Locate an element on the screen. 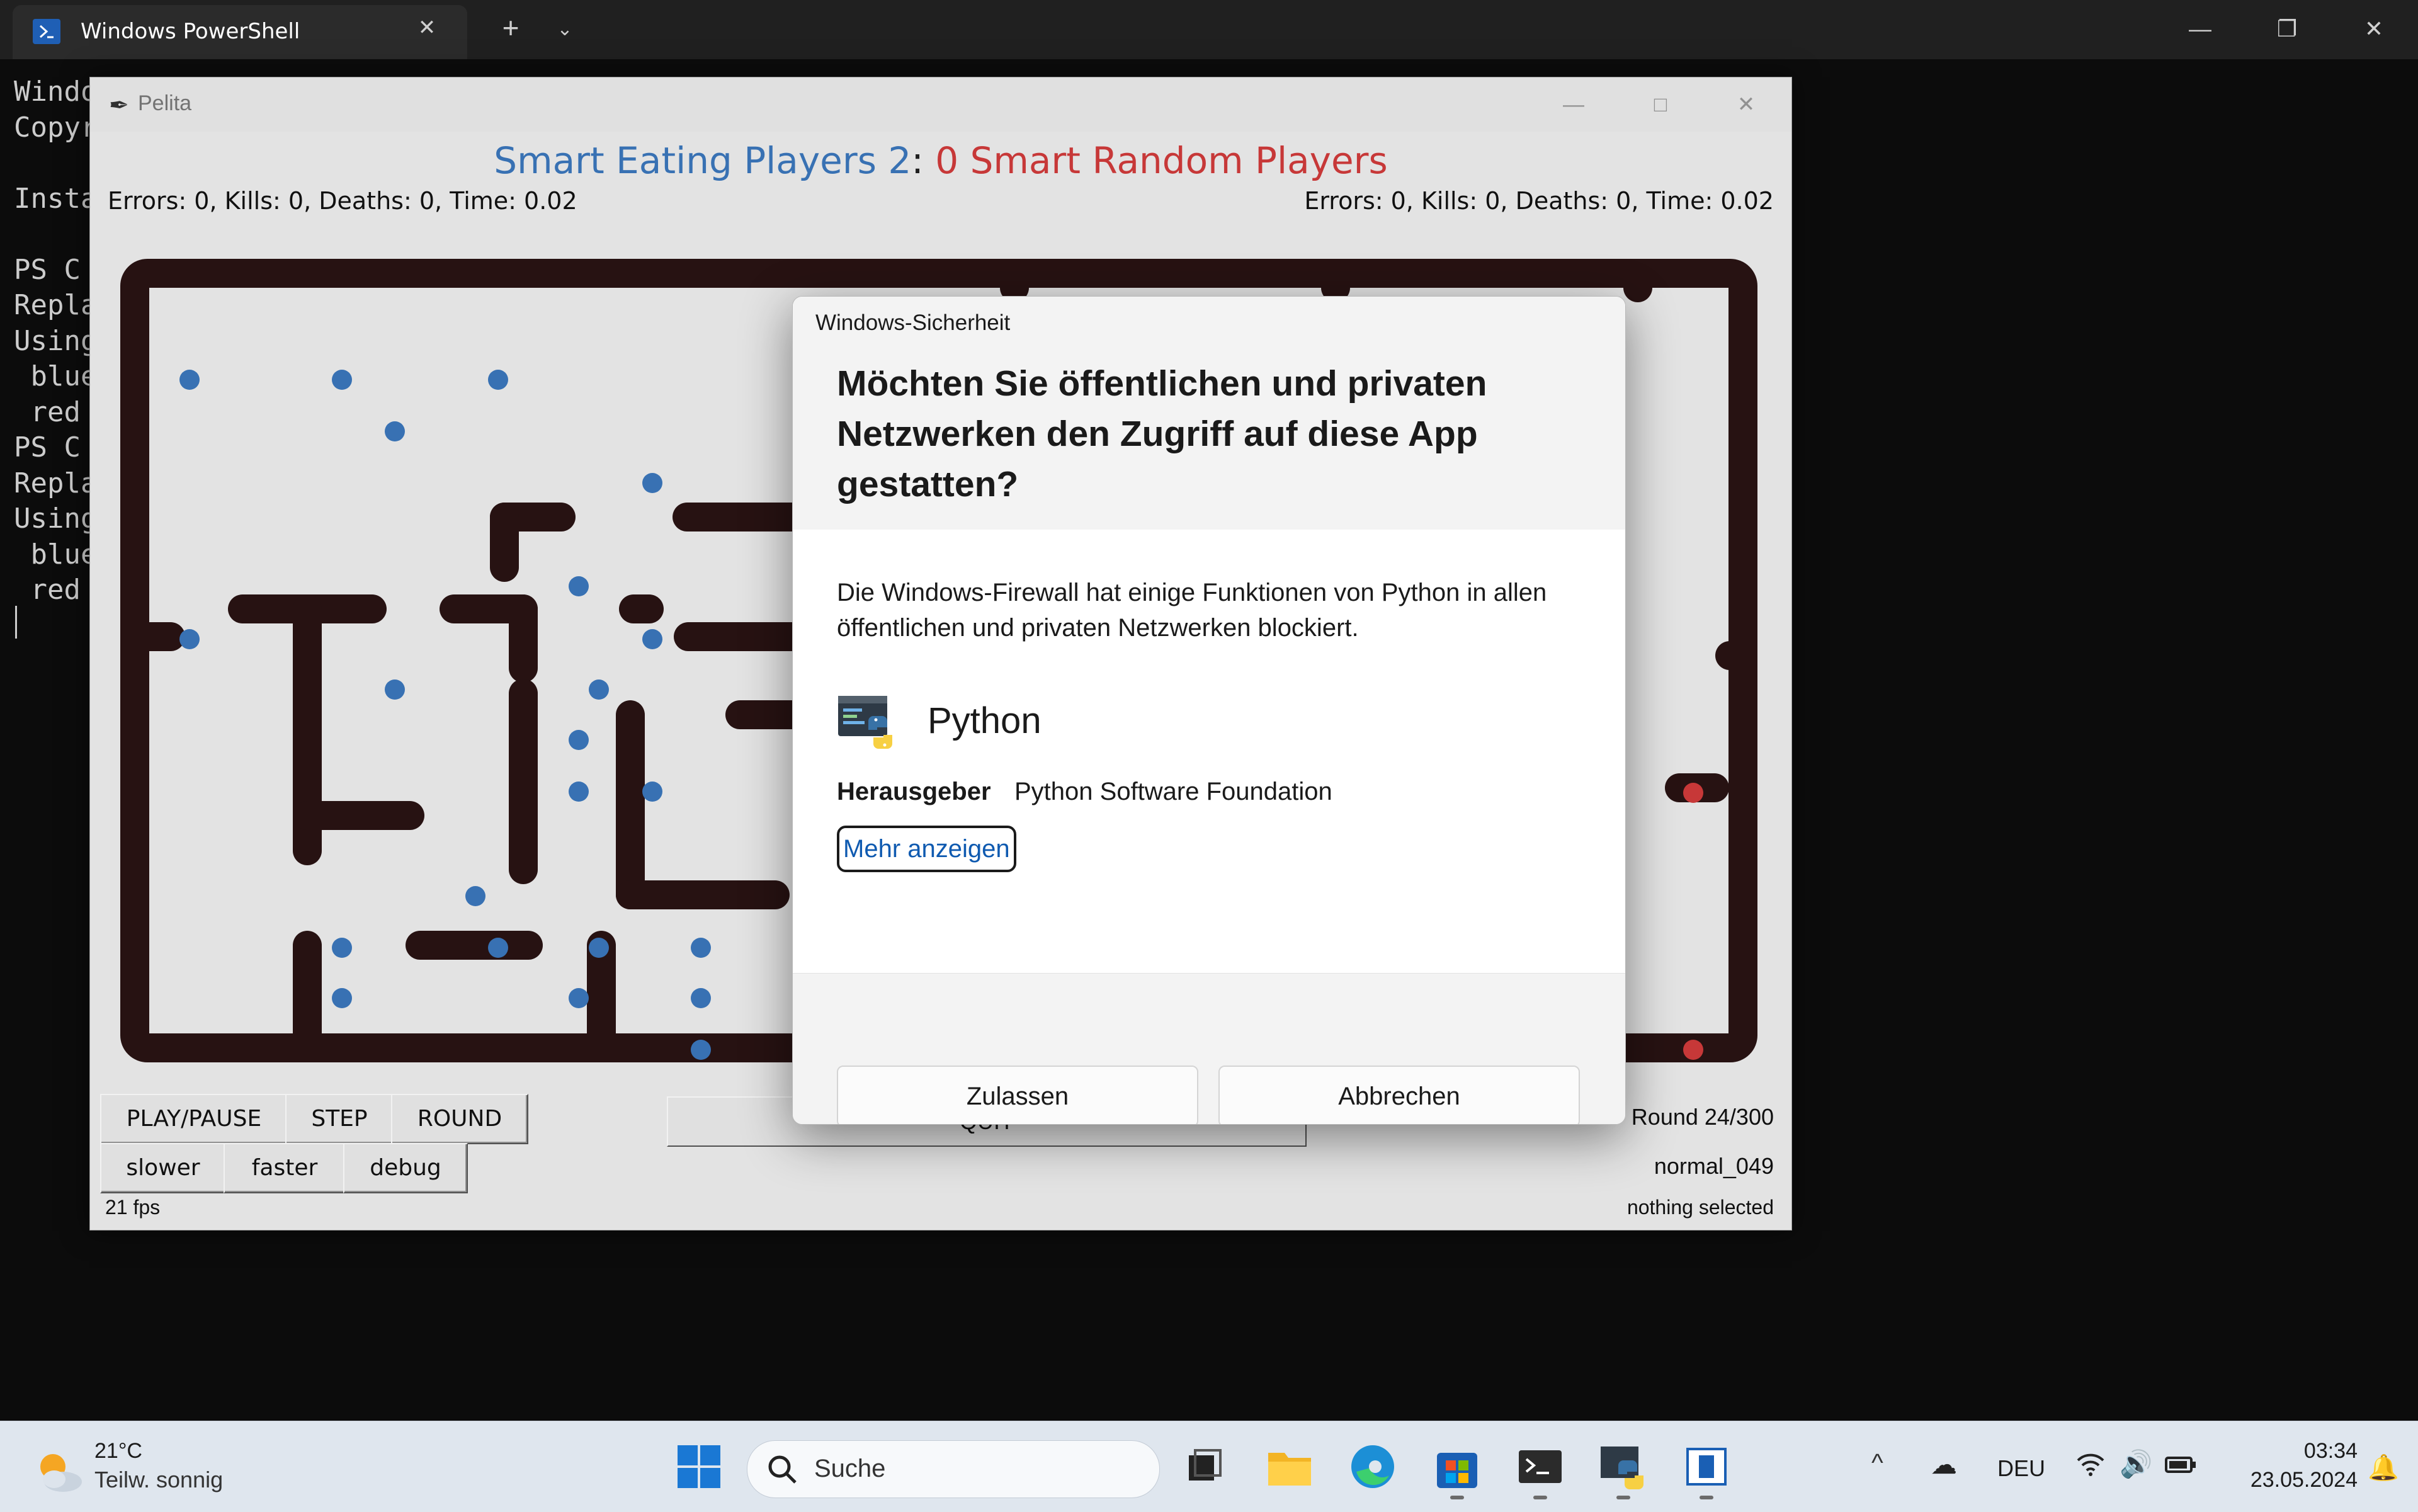 Image resolution: width=2418 pixels, height=1512 pixels. file-explorer-icon is located at coordinates (1289, 1467).